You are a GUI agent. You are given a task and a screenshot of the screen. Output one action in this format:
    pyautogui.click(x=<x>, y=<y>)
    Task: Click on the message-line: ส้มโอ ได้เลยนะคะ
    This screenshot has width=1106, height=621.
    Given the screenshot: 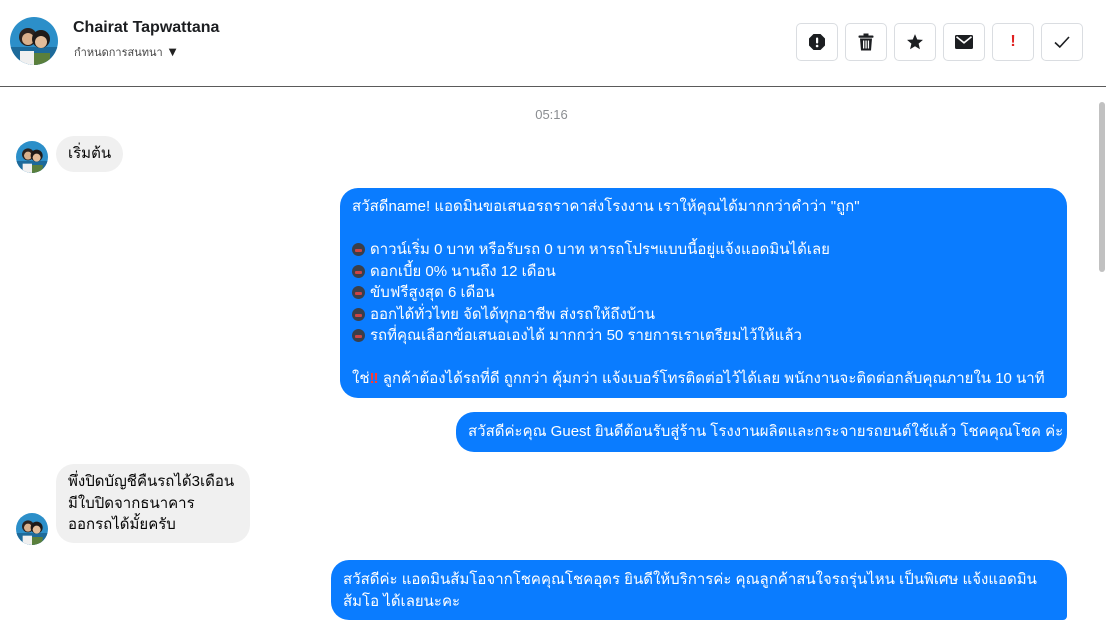 What is the action you would take?
    pyautogui.click(x=402, y=601)
    